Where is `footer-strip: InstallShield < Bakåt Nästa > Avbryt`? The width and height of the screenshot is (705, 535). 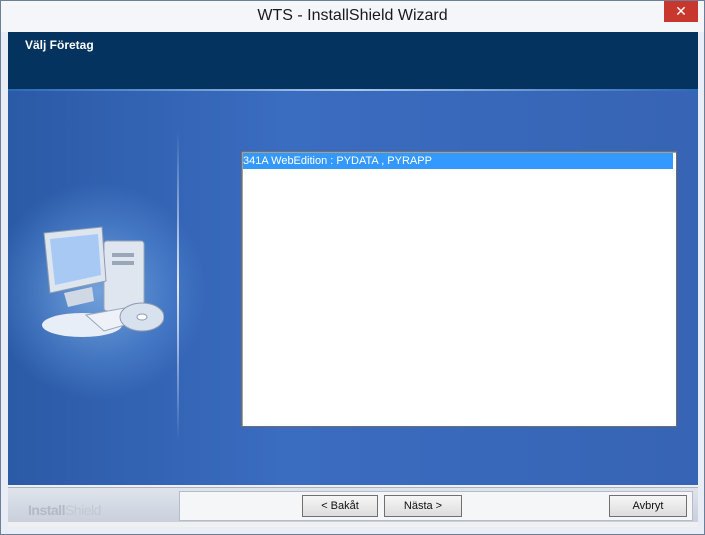
footer-strip: InstallShield < Bakåt Nästa > Avbryt is located at coordinates (353, 504).